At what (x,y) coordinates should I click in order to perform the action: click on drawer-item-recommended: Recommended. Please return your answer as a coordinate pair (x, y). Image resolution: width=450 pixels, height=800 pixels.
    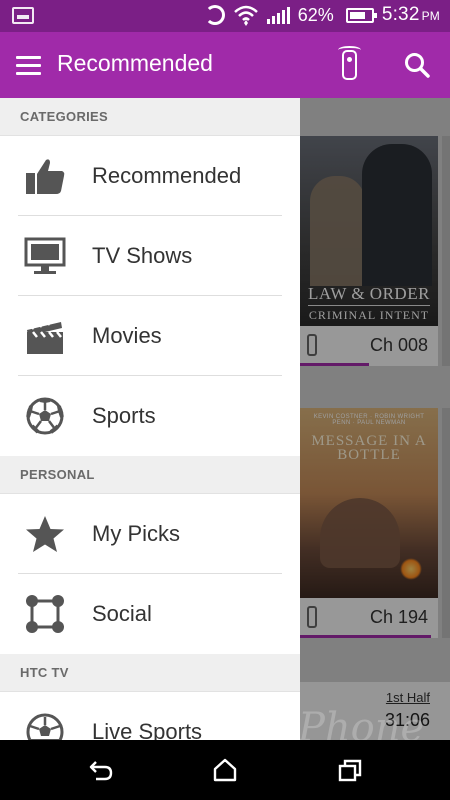
    Looking at the image, I should click on (150, 176).